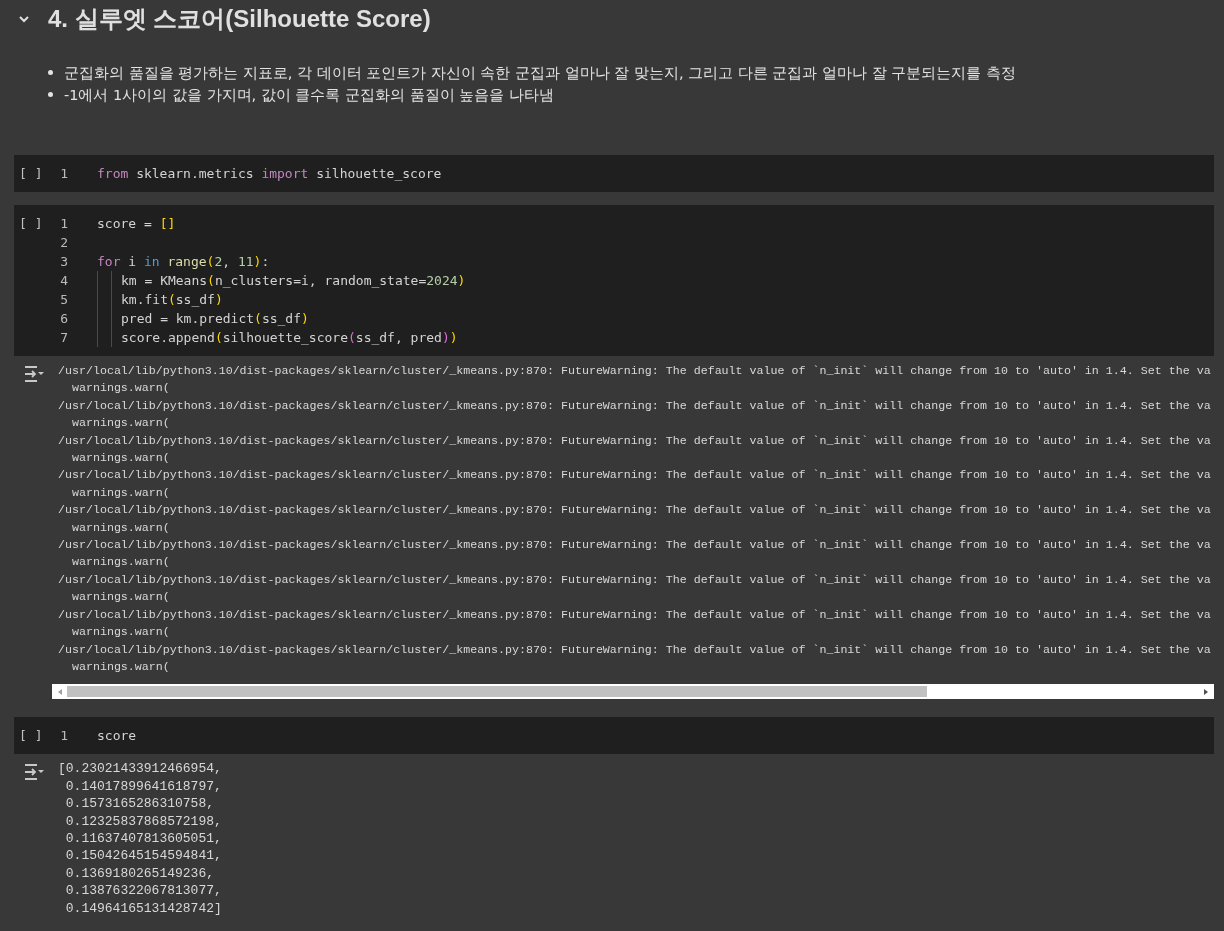  Describe the element at coordinates (183, 262) in the screenshot. I see `code-line: for i in range(2, 11):` at that location.